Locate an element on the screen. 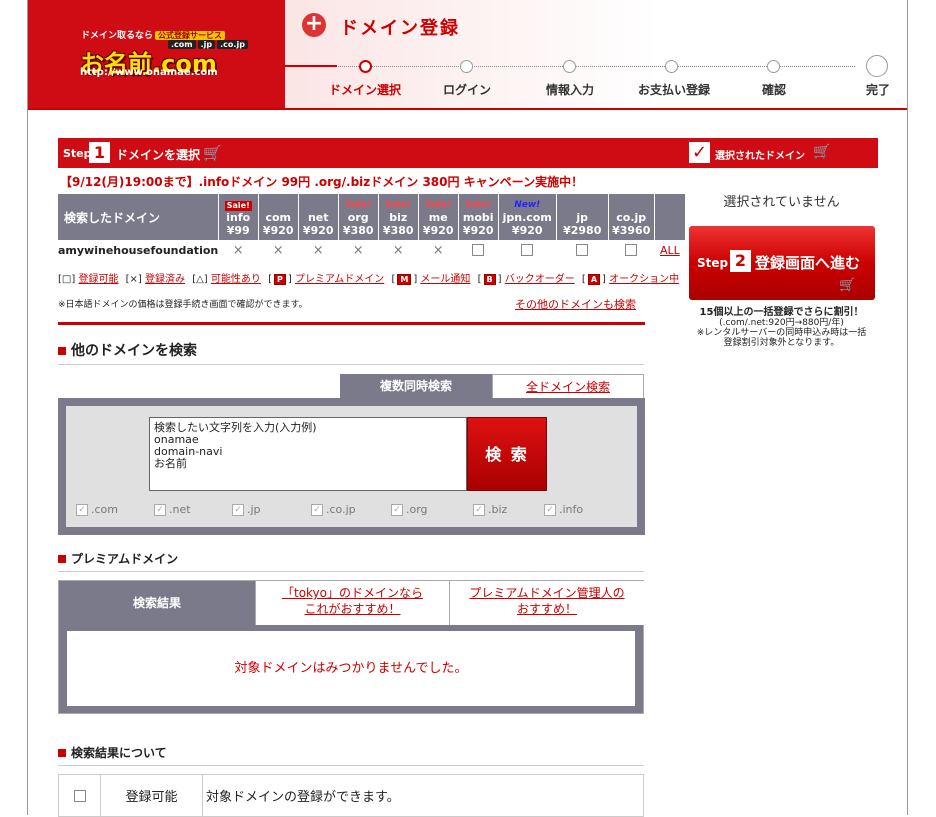  legend-item: [△] 可能性あり is located at coordinates (230, 279).